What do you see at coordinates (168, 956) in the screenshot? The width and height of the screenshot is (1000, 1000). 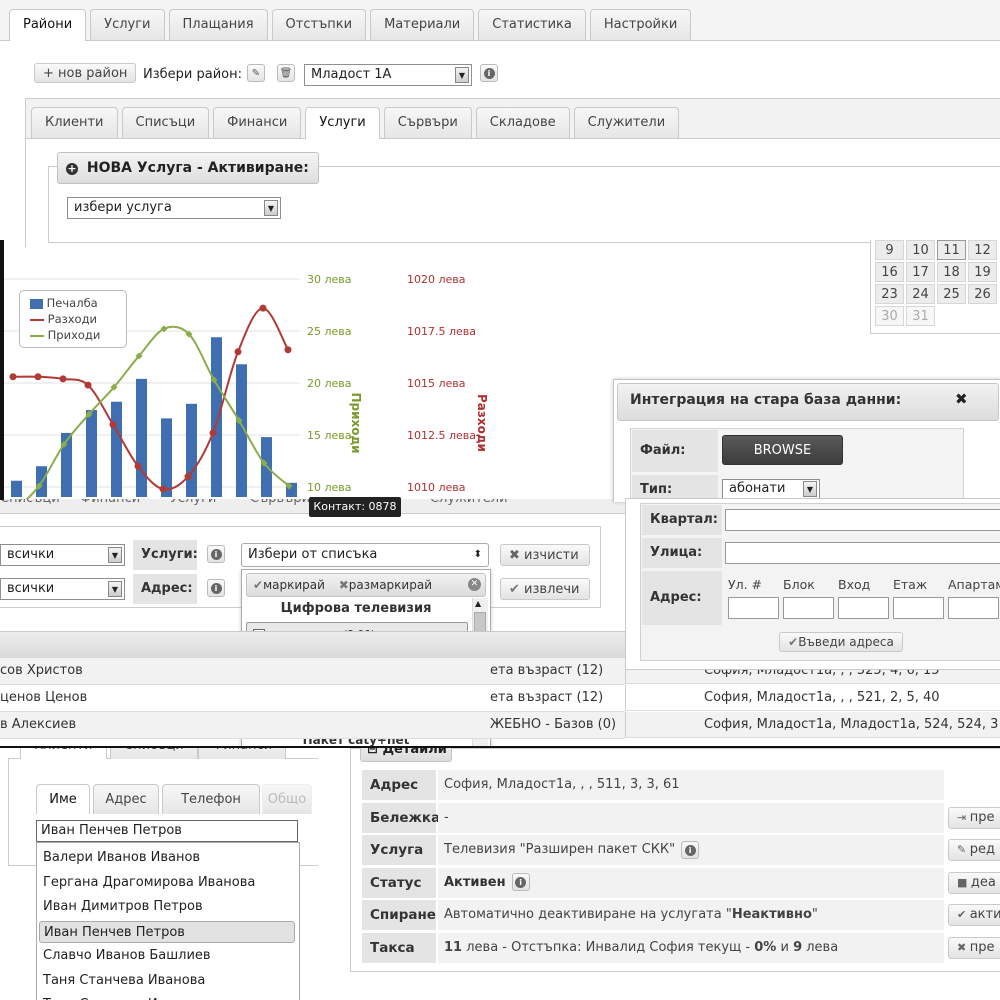 I see `search-result-item: Славчо Иванов Башлиев` at bounding box center [168, 956].